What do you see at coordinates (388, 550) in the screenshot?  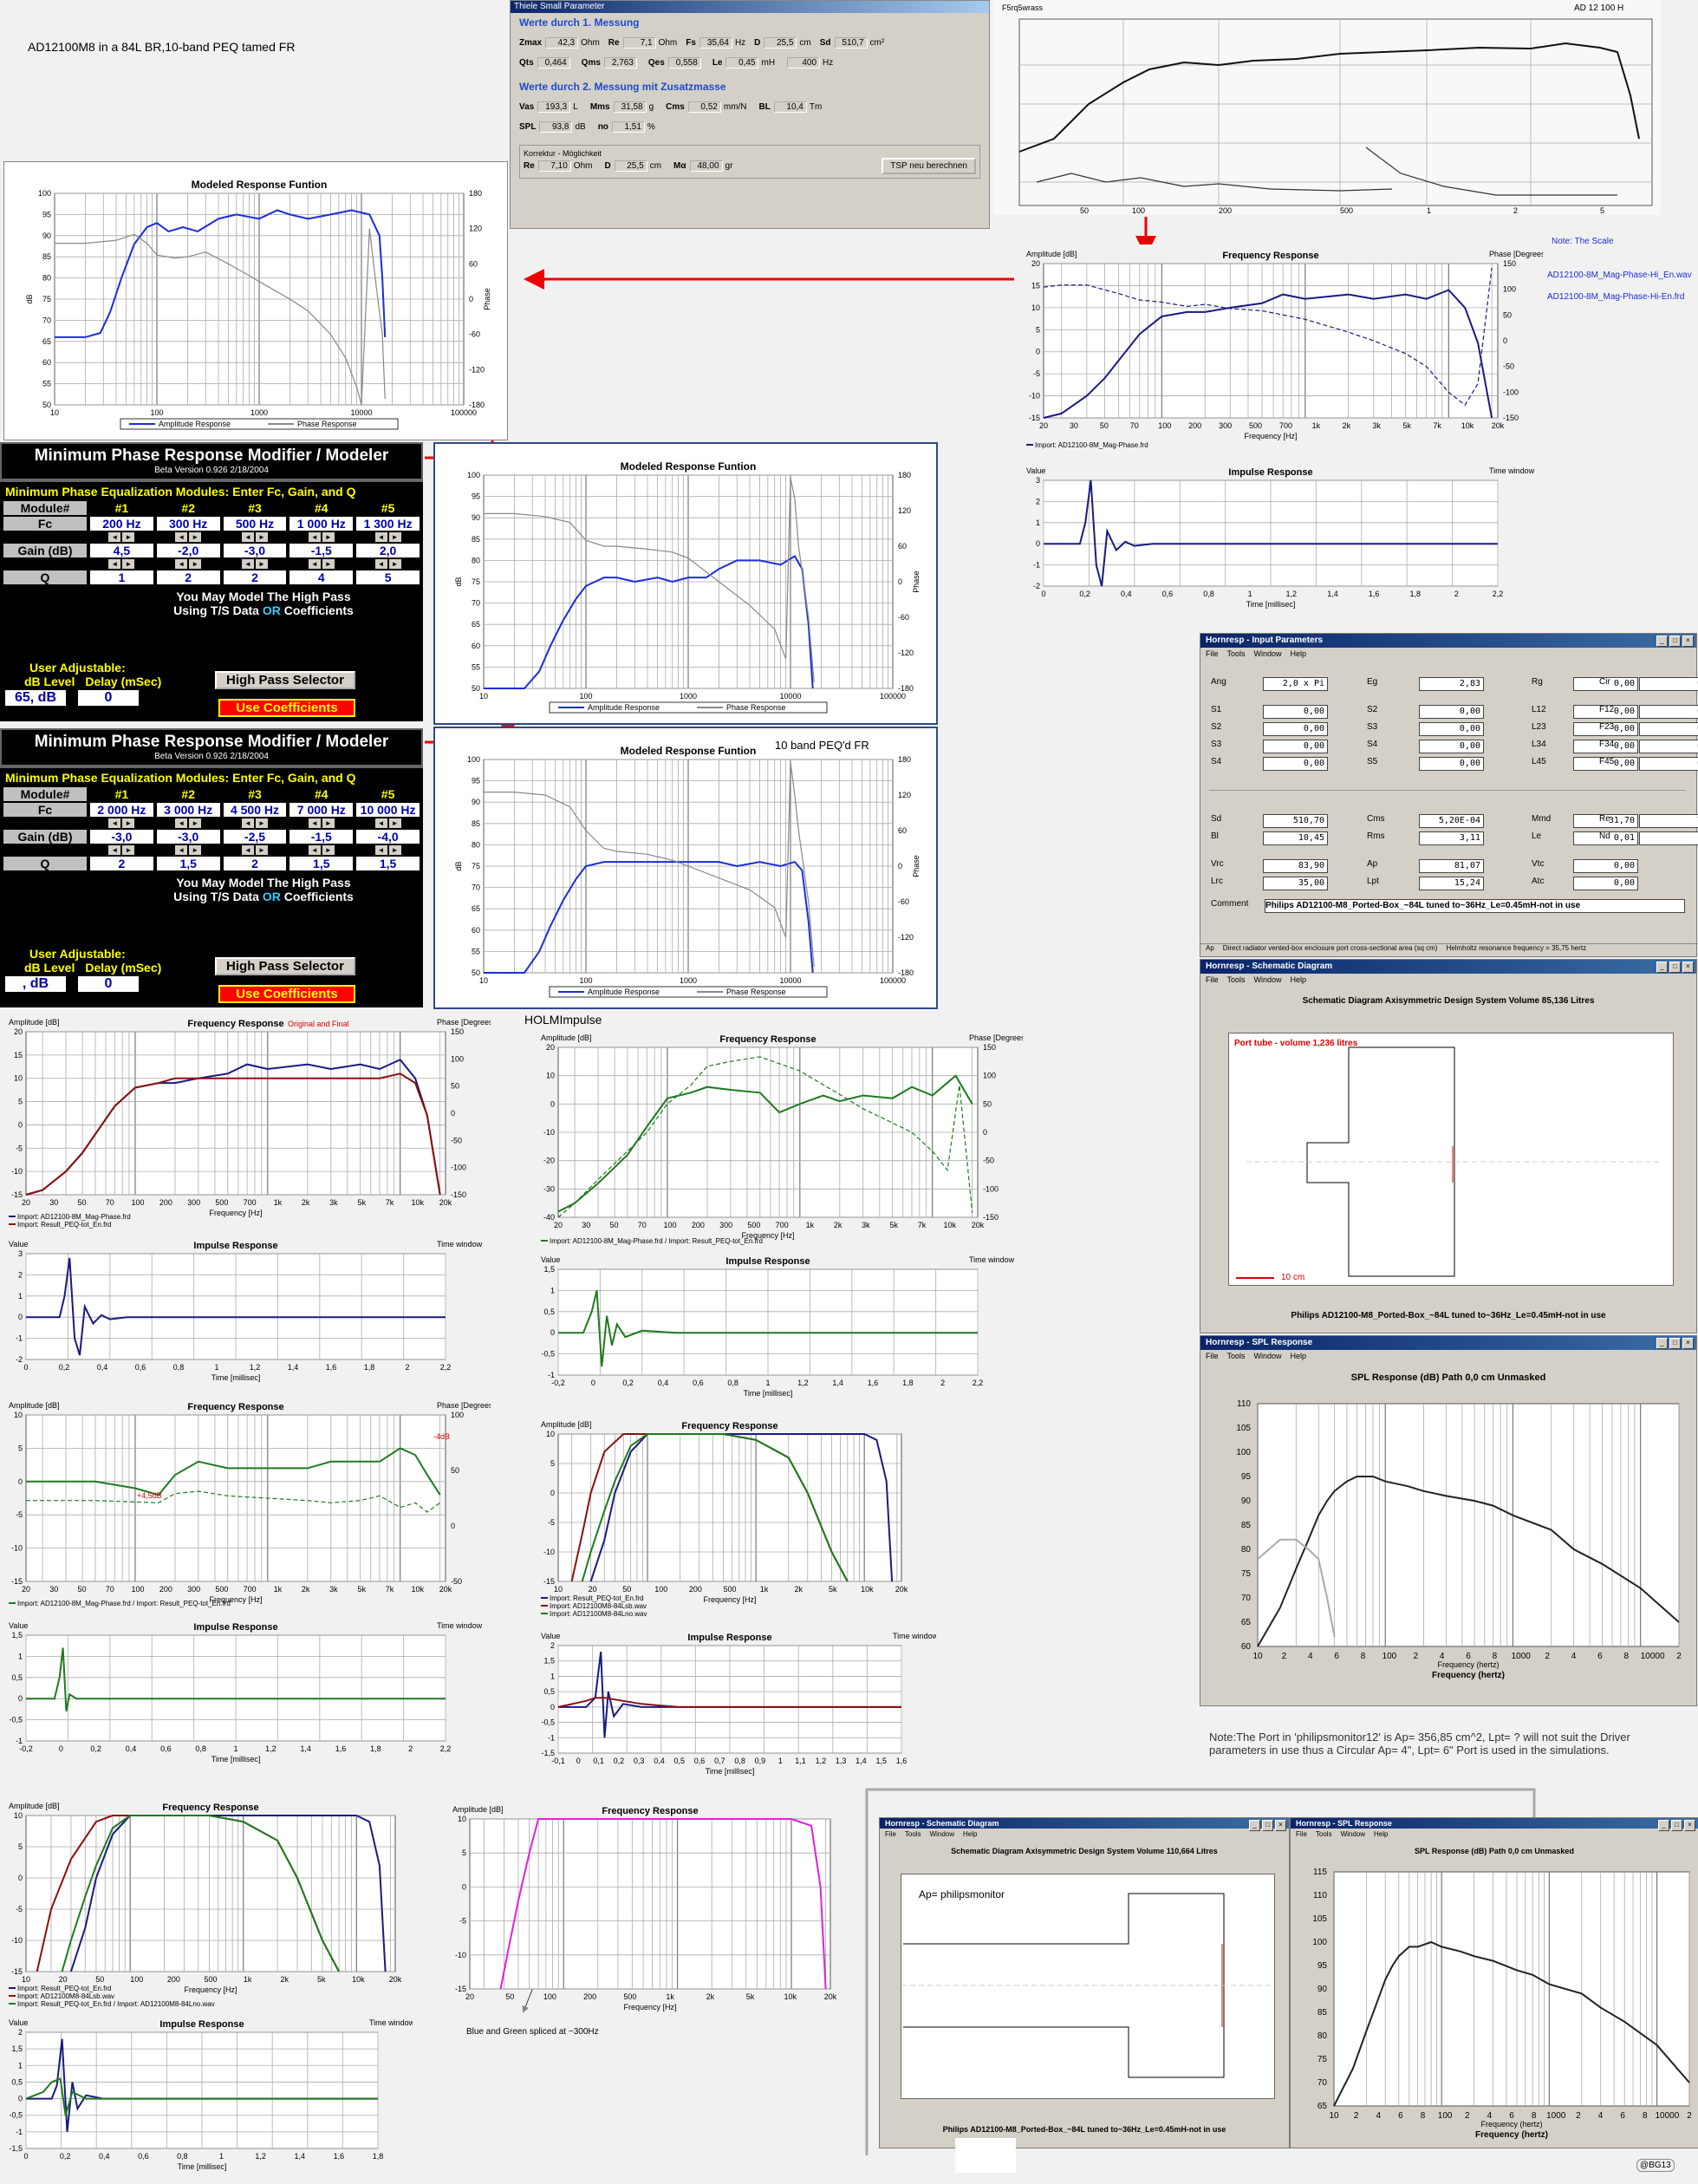 I see `gain-value: 2,0` at bounding box center [388, 550].